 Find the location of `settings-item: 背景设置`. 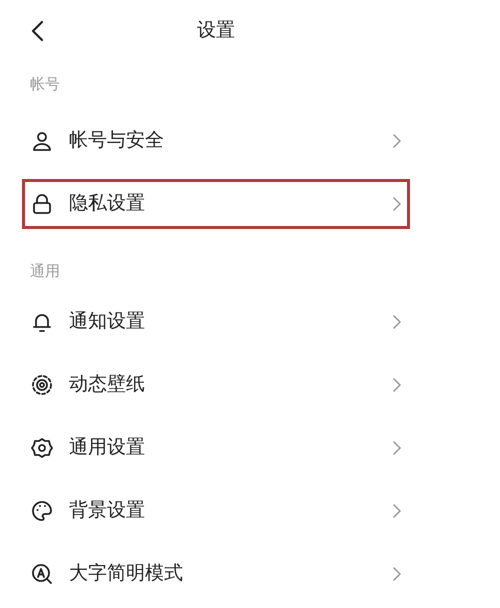

settings-item: 背景设置 is located at coordinates (216, 511).